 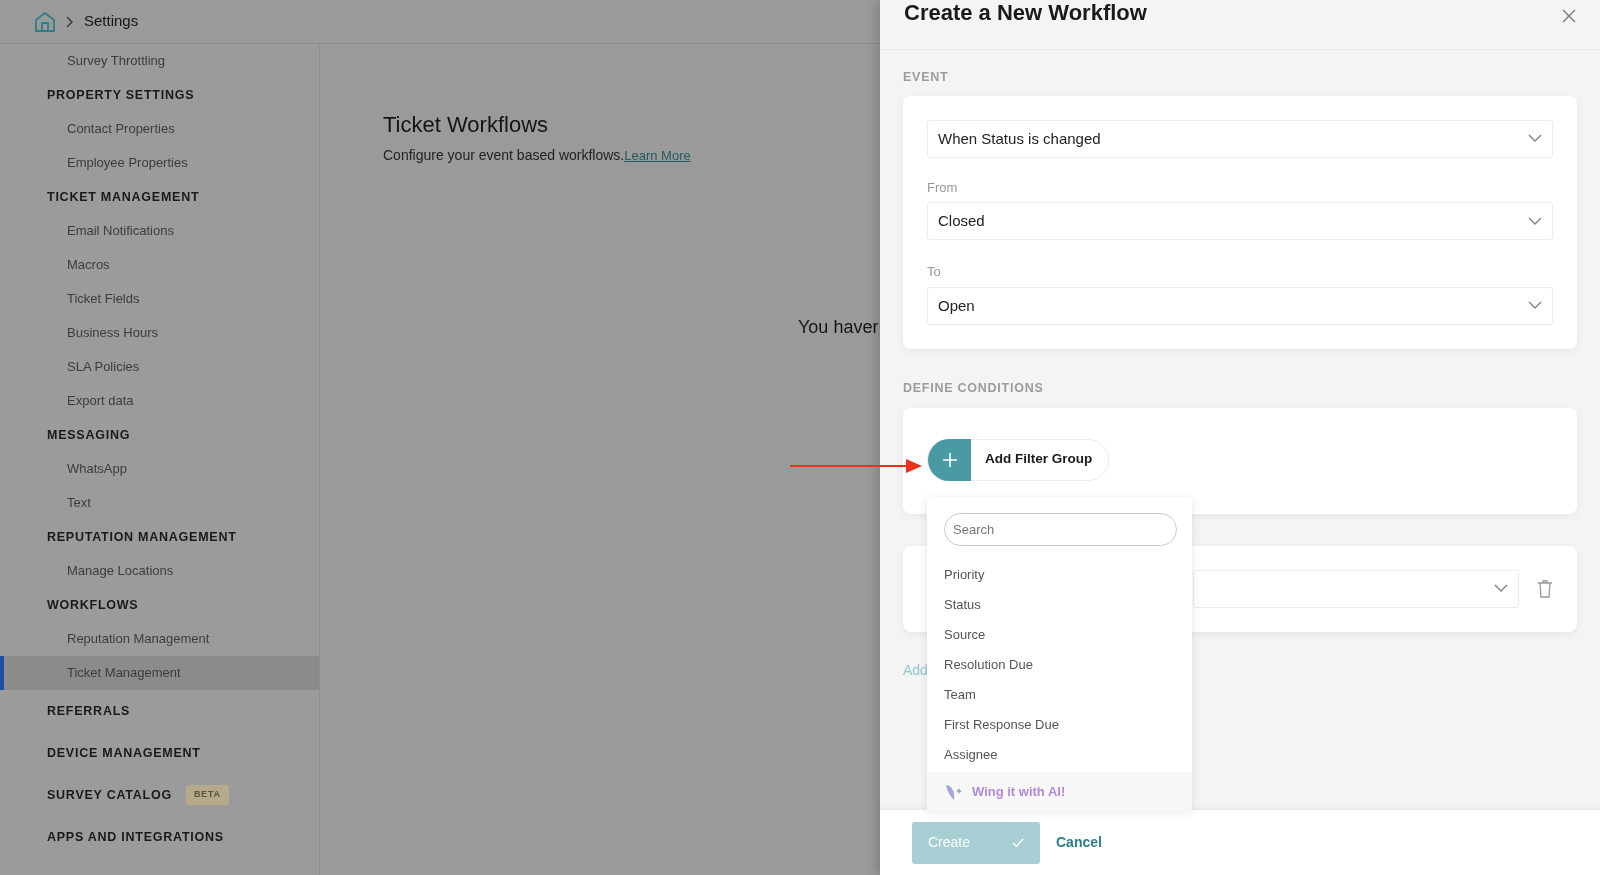 What do you see at coordinates (1018, 459) in the screenshot?
I see `add-filter-group-button: Add Filter Group` at bounding box center [1018, 459].